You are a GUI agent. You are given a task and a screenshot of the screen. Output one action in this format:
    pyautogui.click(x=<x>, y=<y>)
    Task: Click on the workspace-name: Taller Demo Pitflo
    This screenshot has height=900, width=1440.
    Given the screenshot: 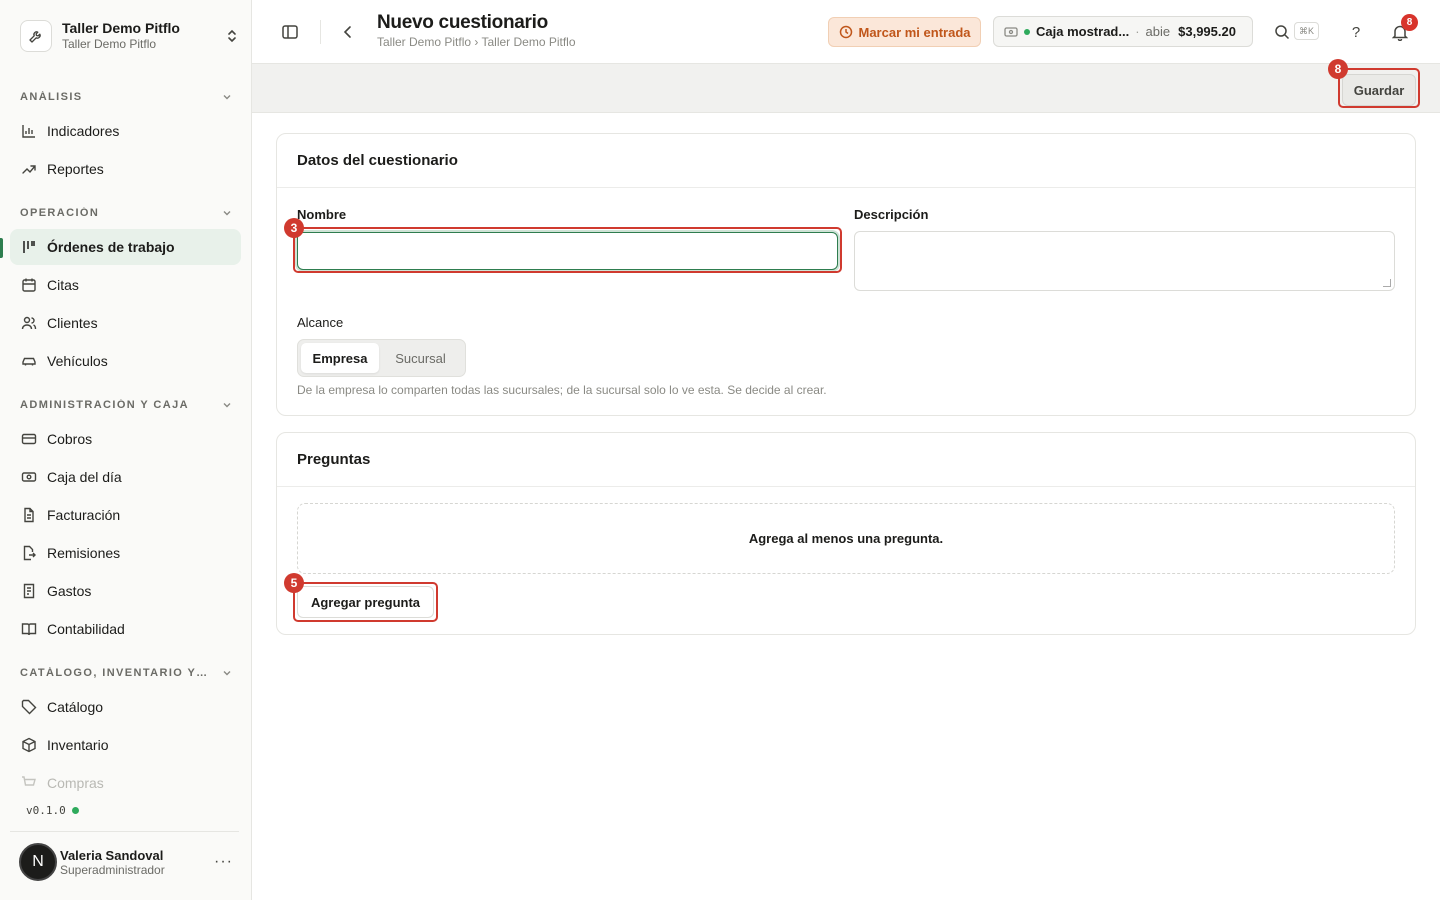 What is the action you would take?
    pyautogui.click(x=121, y=28)
    